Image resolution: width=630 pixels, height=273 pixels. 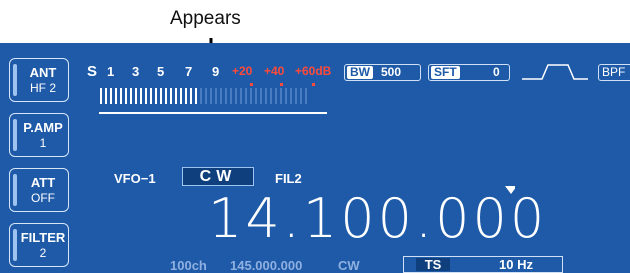 I want to click on preamp-button: P.AMP 1, so click(x=39, y=135).